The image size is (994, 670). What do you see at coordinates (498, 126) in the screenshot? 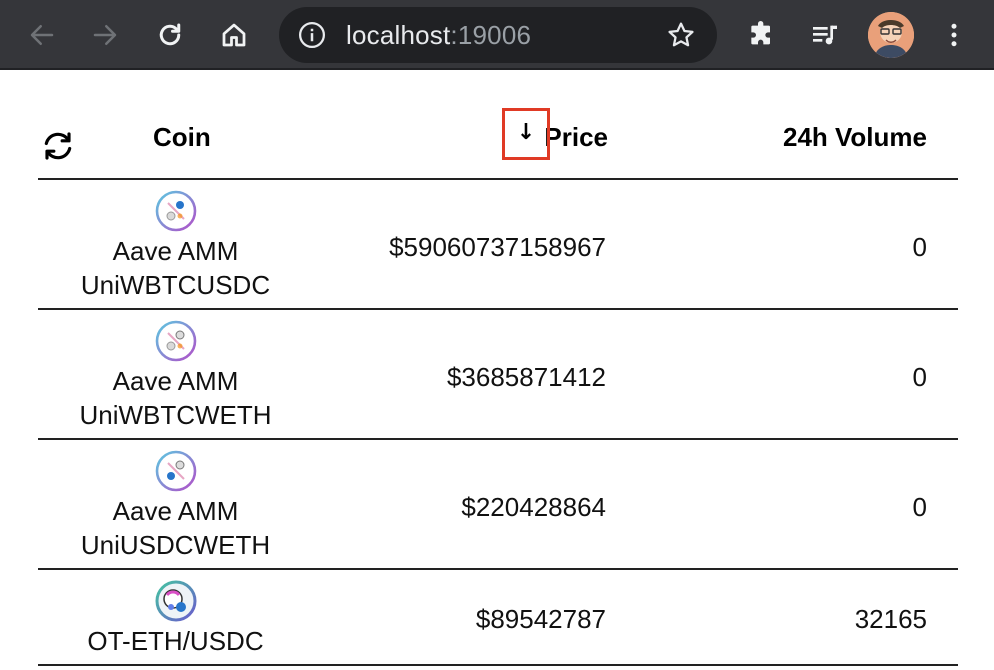
I see `table-header: Coin ↓ Price 24h Volume` at bounding box center [498, 126].